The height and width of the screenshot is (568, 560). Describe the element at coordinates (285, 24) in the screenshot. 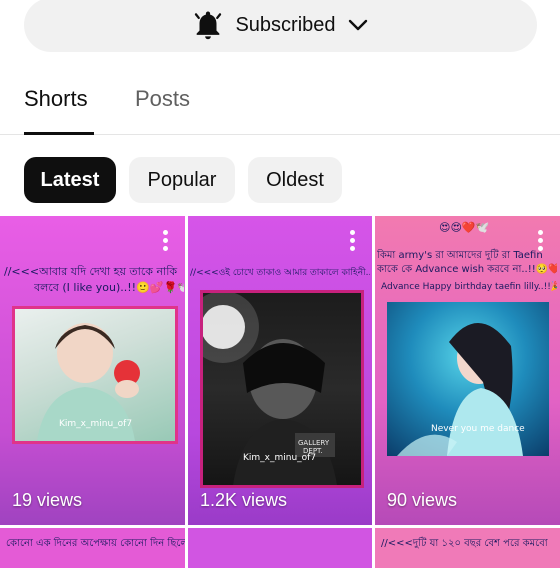

I see `subscribed-label: Subscribed` at that location.